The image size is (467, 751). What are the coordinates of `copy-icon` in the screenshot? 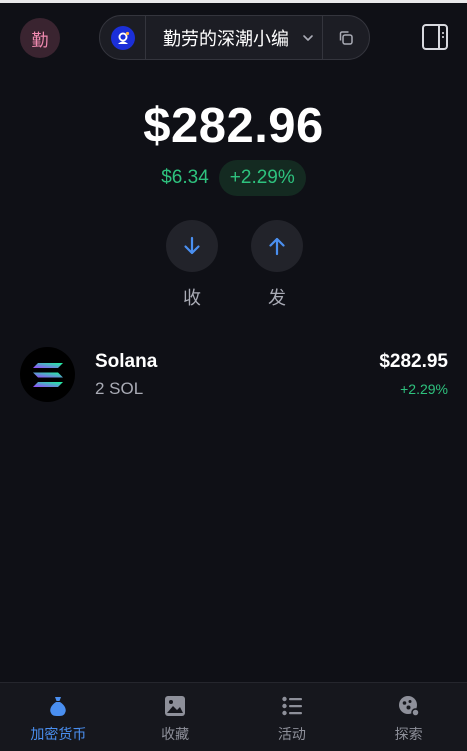 It's located at (346, 37).